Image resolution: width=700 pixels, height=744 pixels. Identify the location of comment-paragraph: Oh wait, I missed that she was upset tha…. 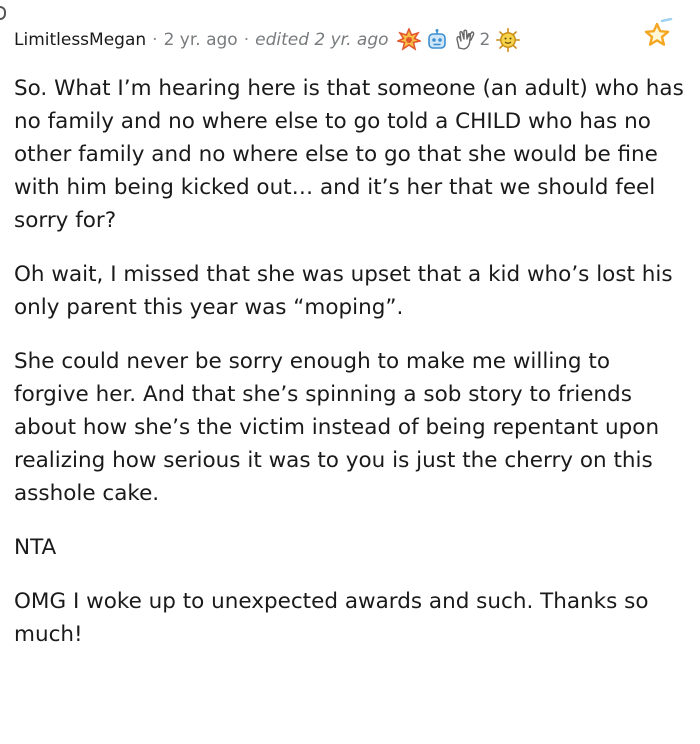
(343, 291).